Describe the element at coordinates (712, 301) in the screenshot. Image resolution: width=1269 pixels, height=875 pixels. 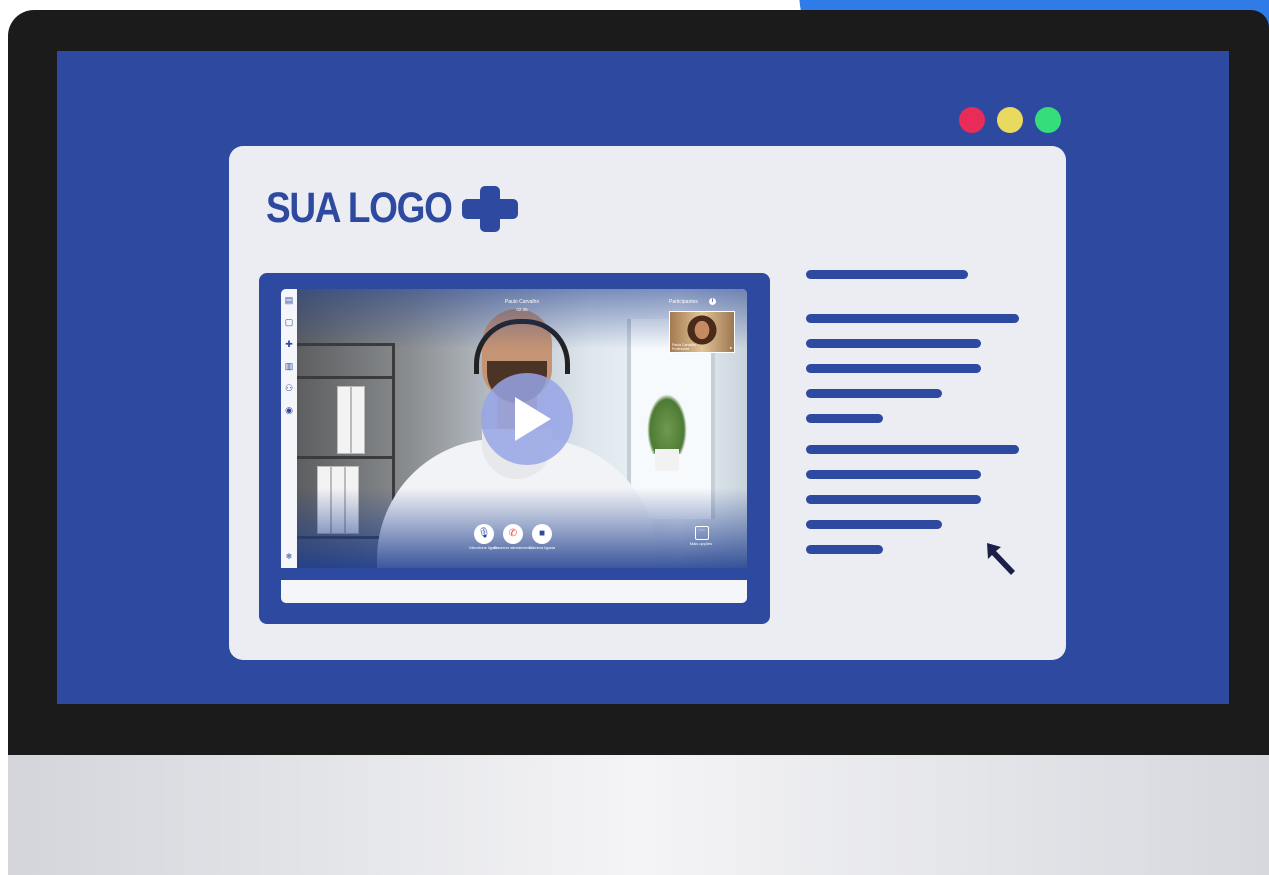
I see `info-icon: i` at that location.